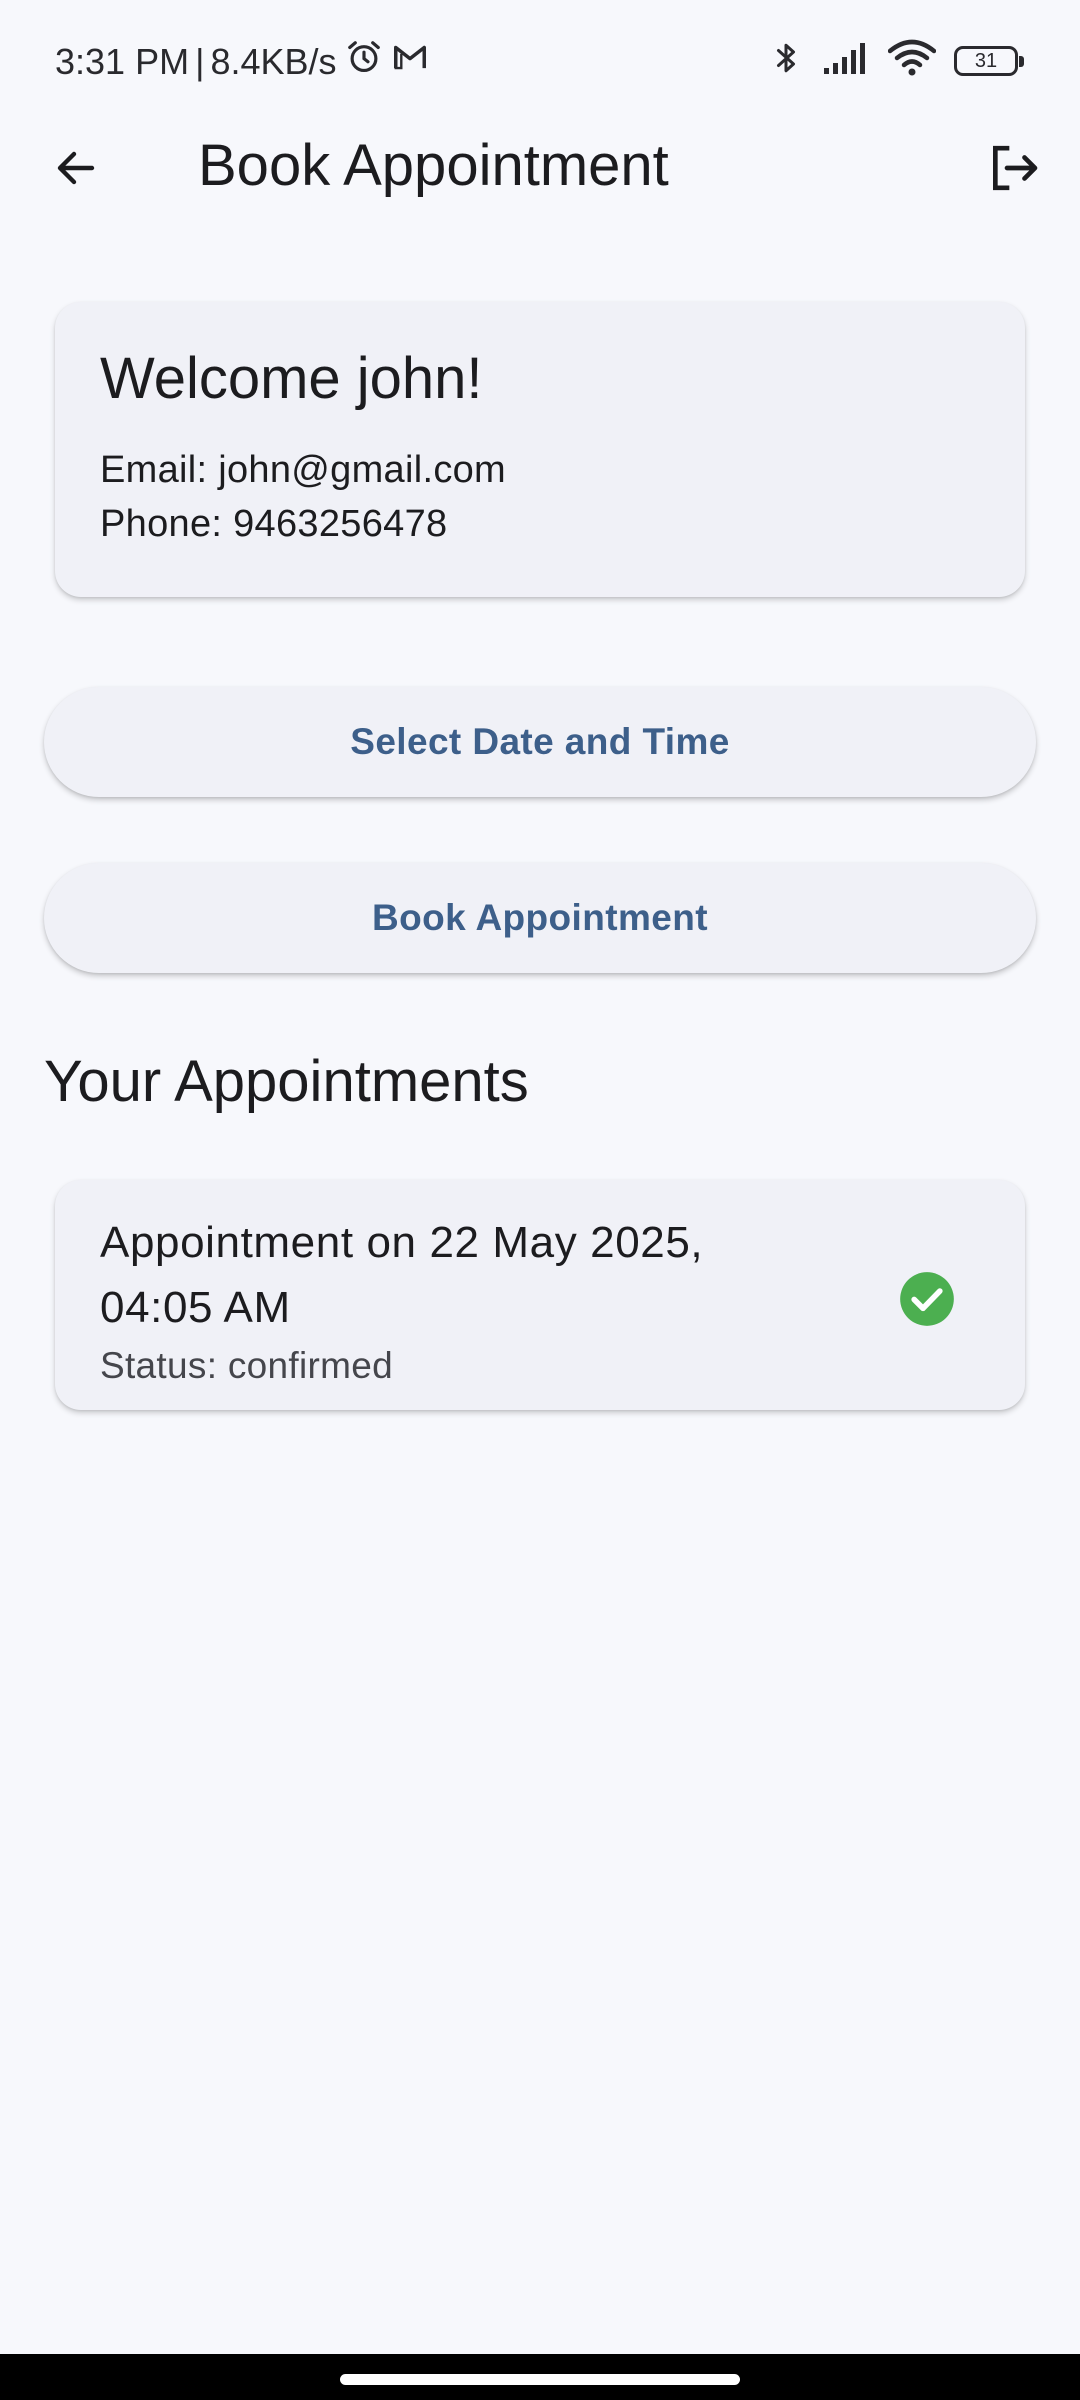  What do you see at coordinates (927, 1299) in the screenshot?
I see `check-circle-icon` at bounding box center [927, 1299].